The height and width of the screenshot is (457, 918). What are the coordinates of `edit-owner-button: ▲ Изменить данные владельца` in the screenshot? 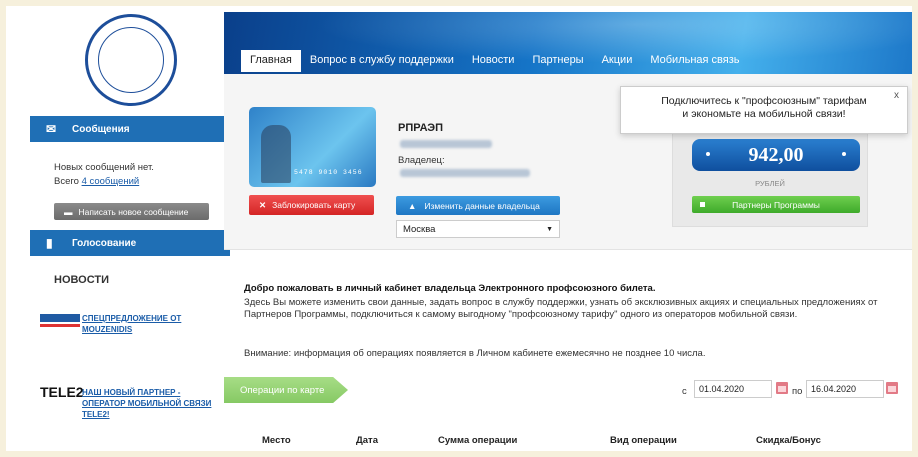 It's located at (478, 205).